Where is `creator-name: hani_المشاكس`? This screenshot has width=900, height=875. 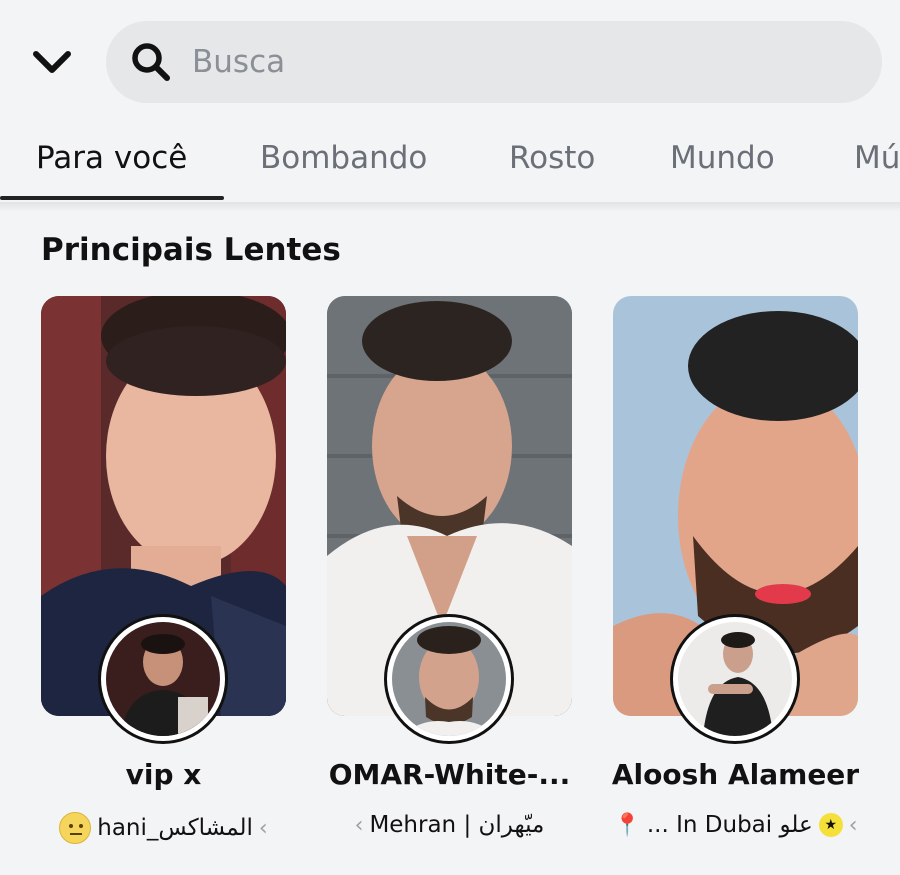 creator-name: hani_المشاكس is located at coordinates (175, 828).